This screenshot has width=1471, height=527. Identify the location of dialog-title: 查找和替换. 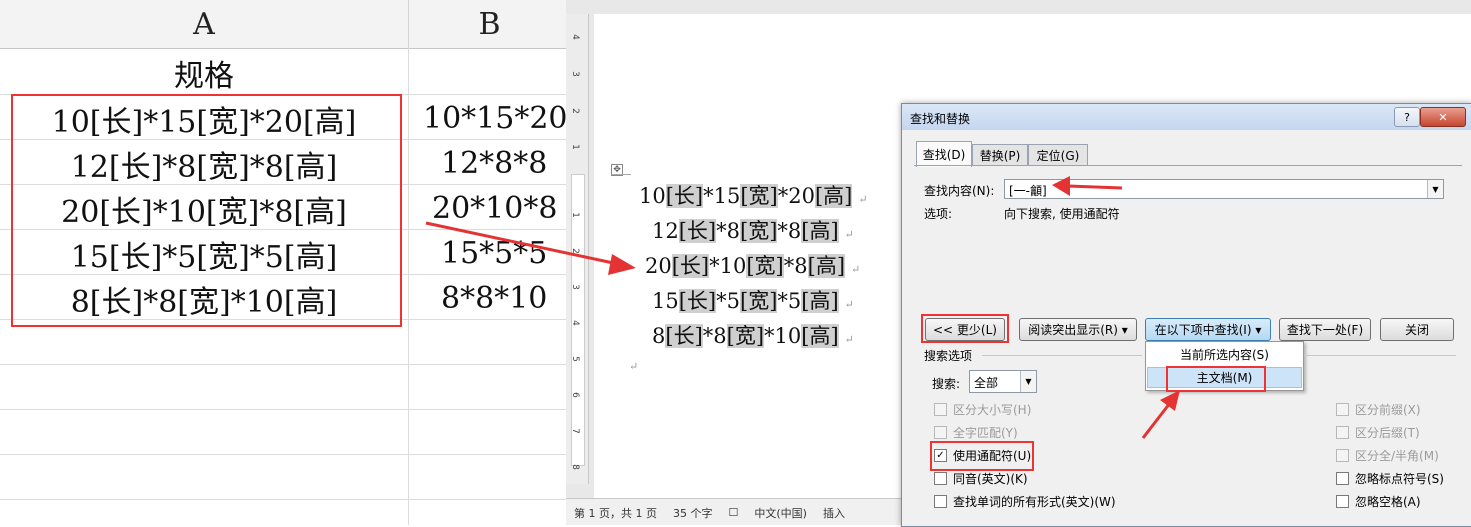
(940, 119).